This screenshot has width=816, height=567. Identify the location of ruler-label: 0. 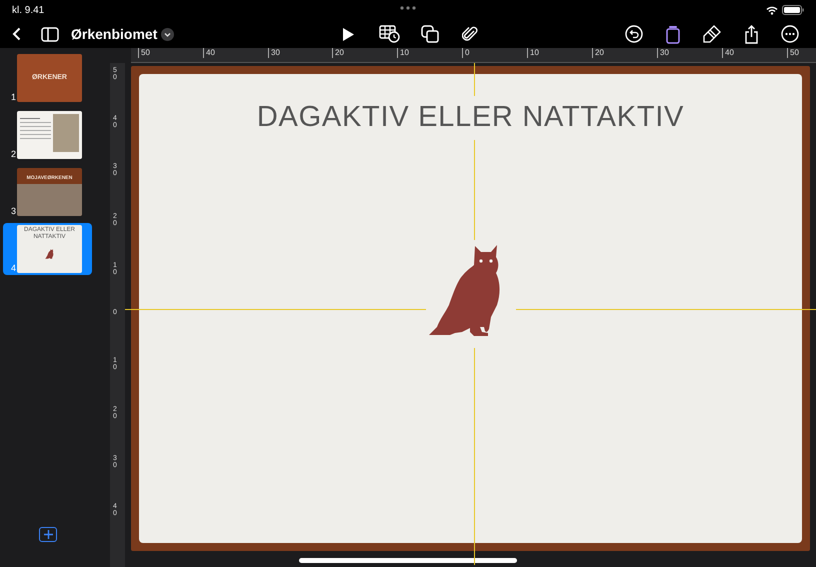
(466, 53).